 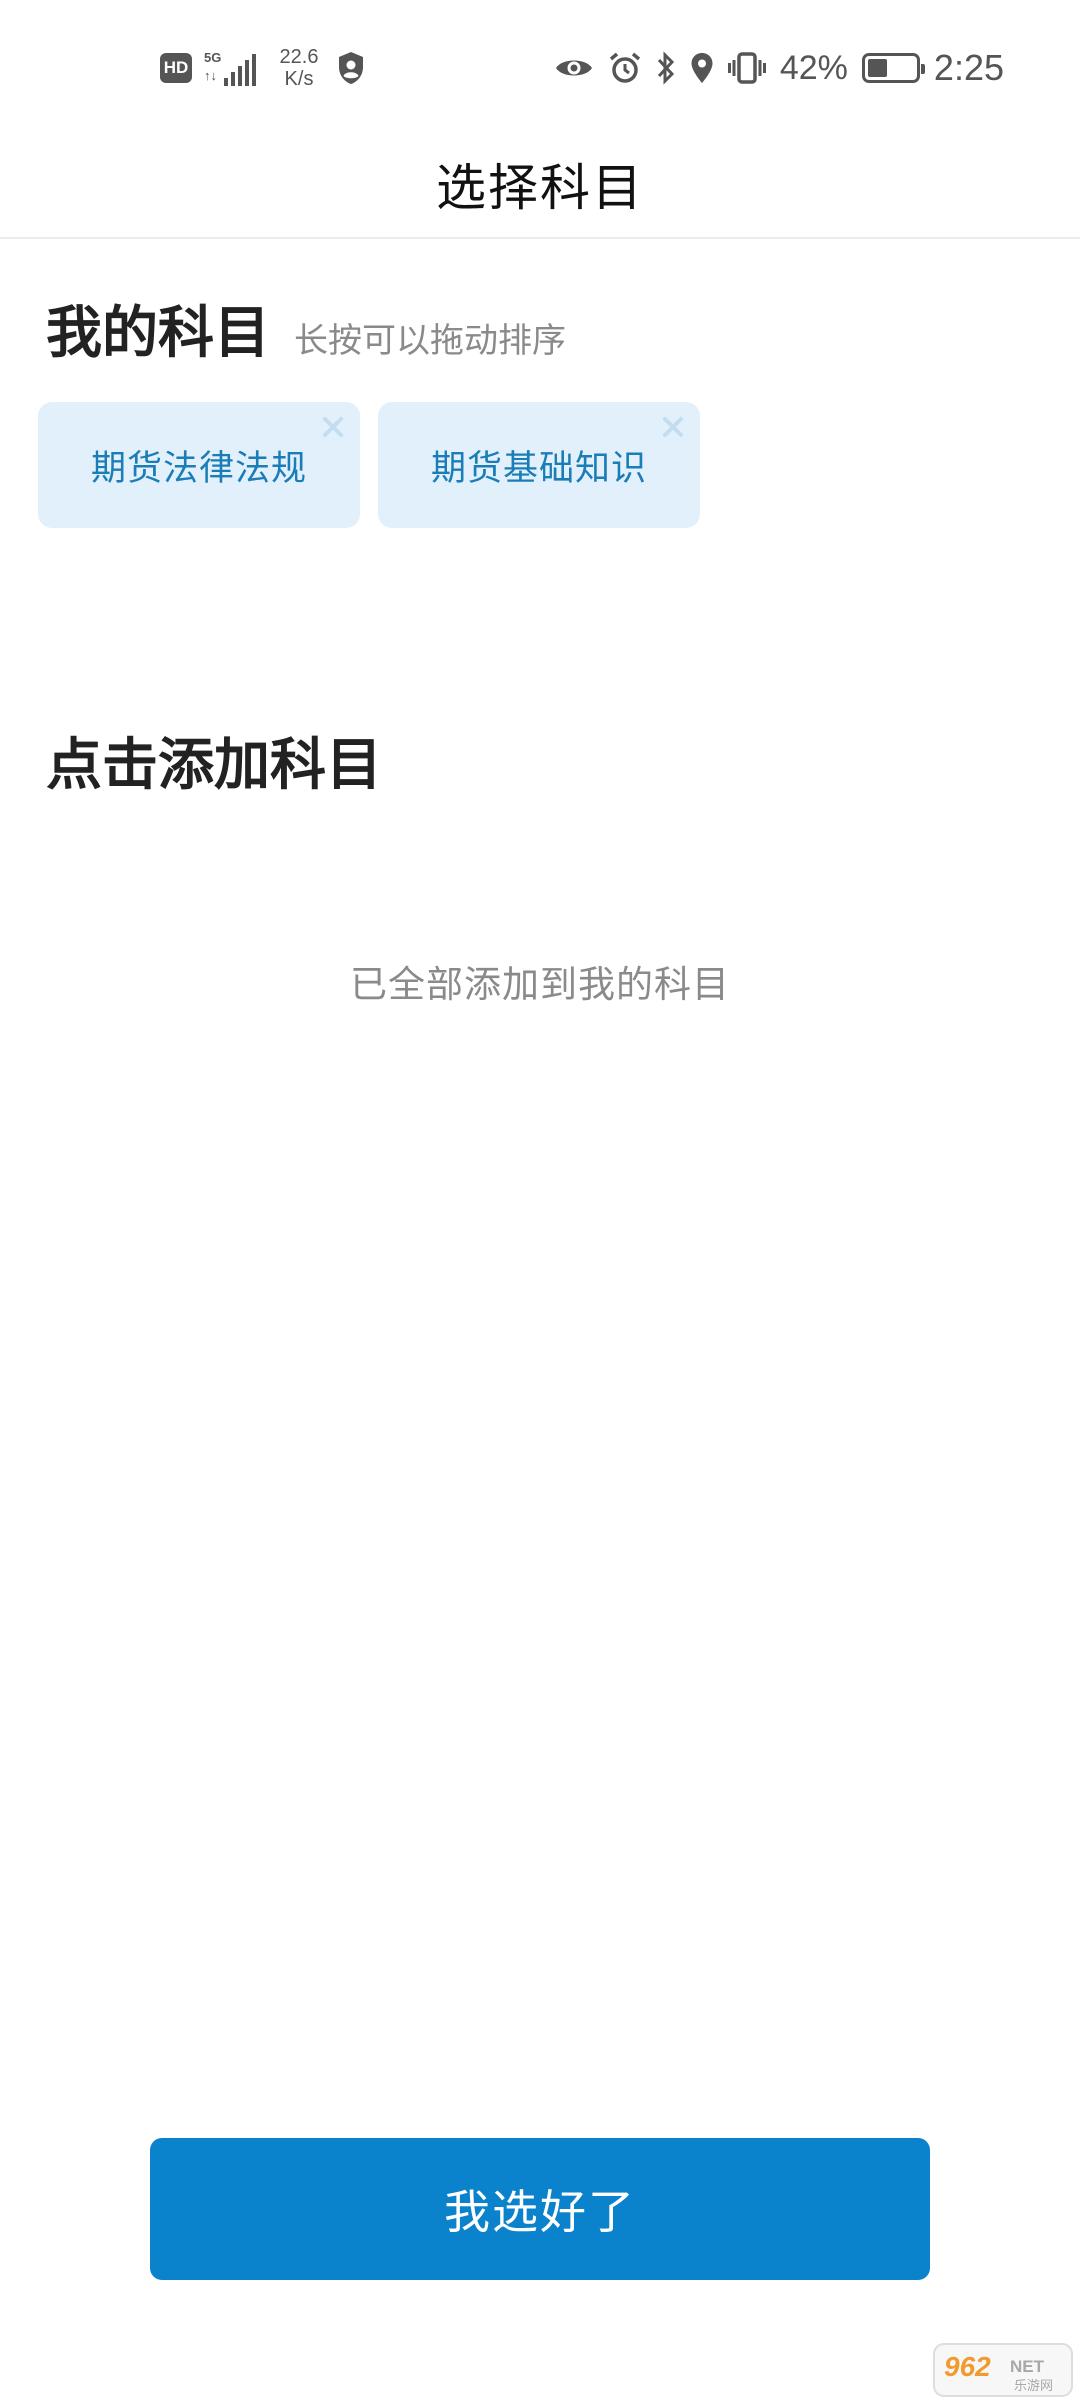 What do you see at coordinates (573, 68) in the screenshot?
I see `eye-icon` at bounding box center [573, 68].